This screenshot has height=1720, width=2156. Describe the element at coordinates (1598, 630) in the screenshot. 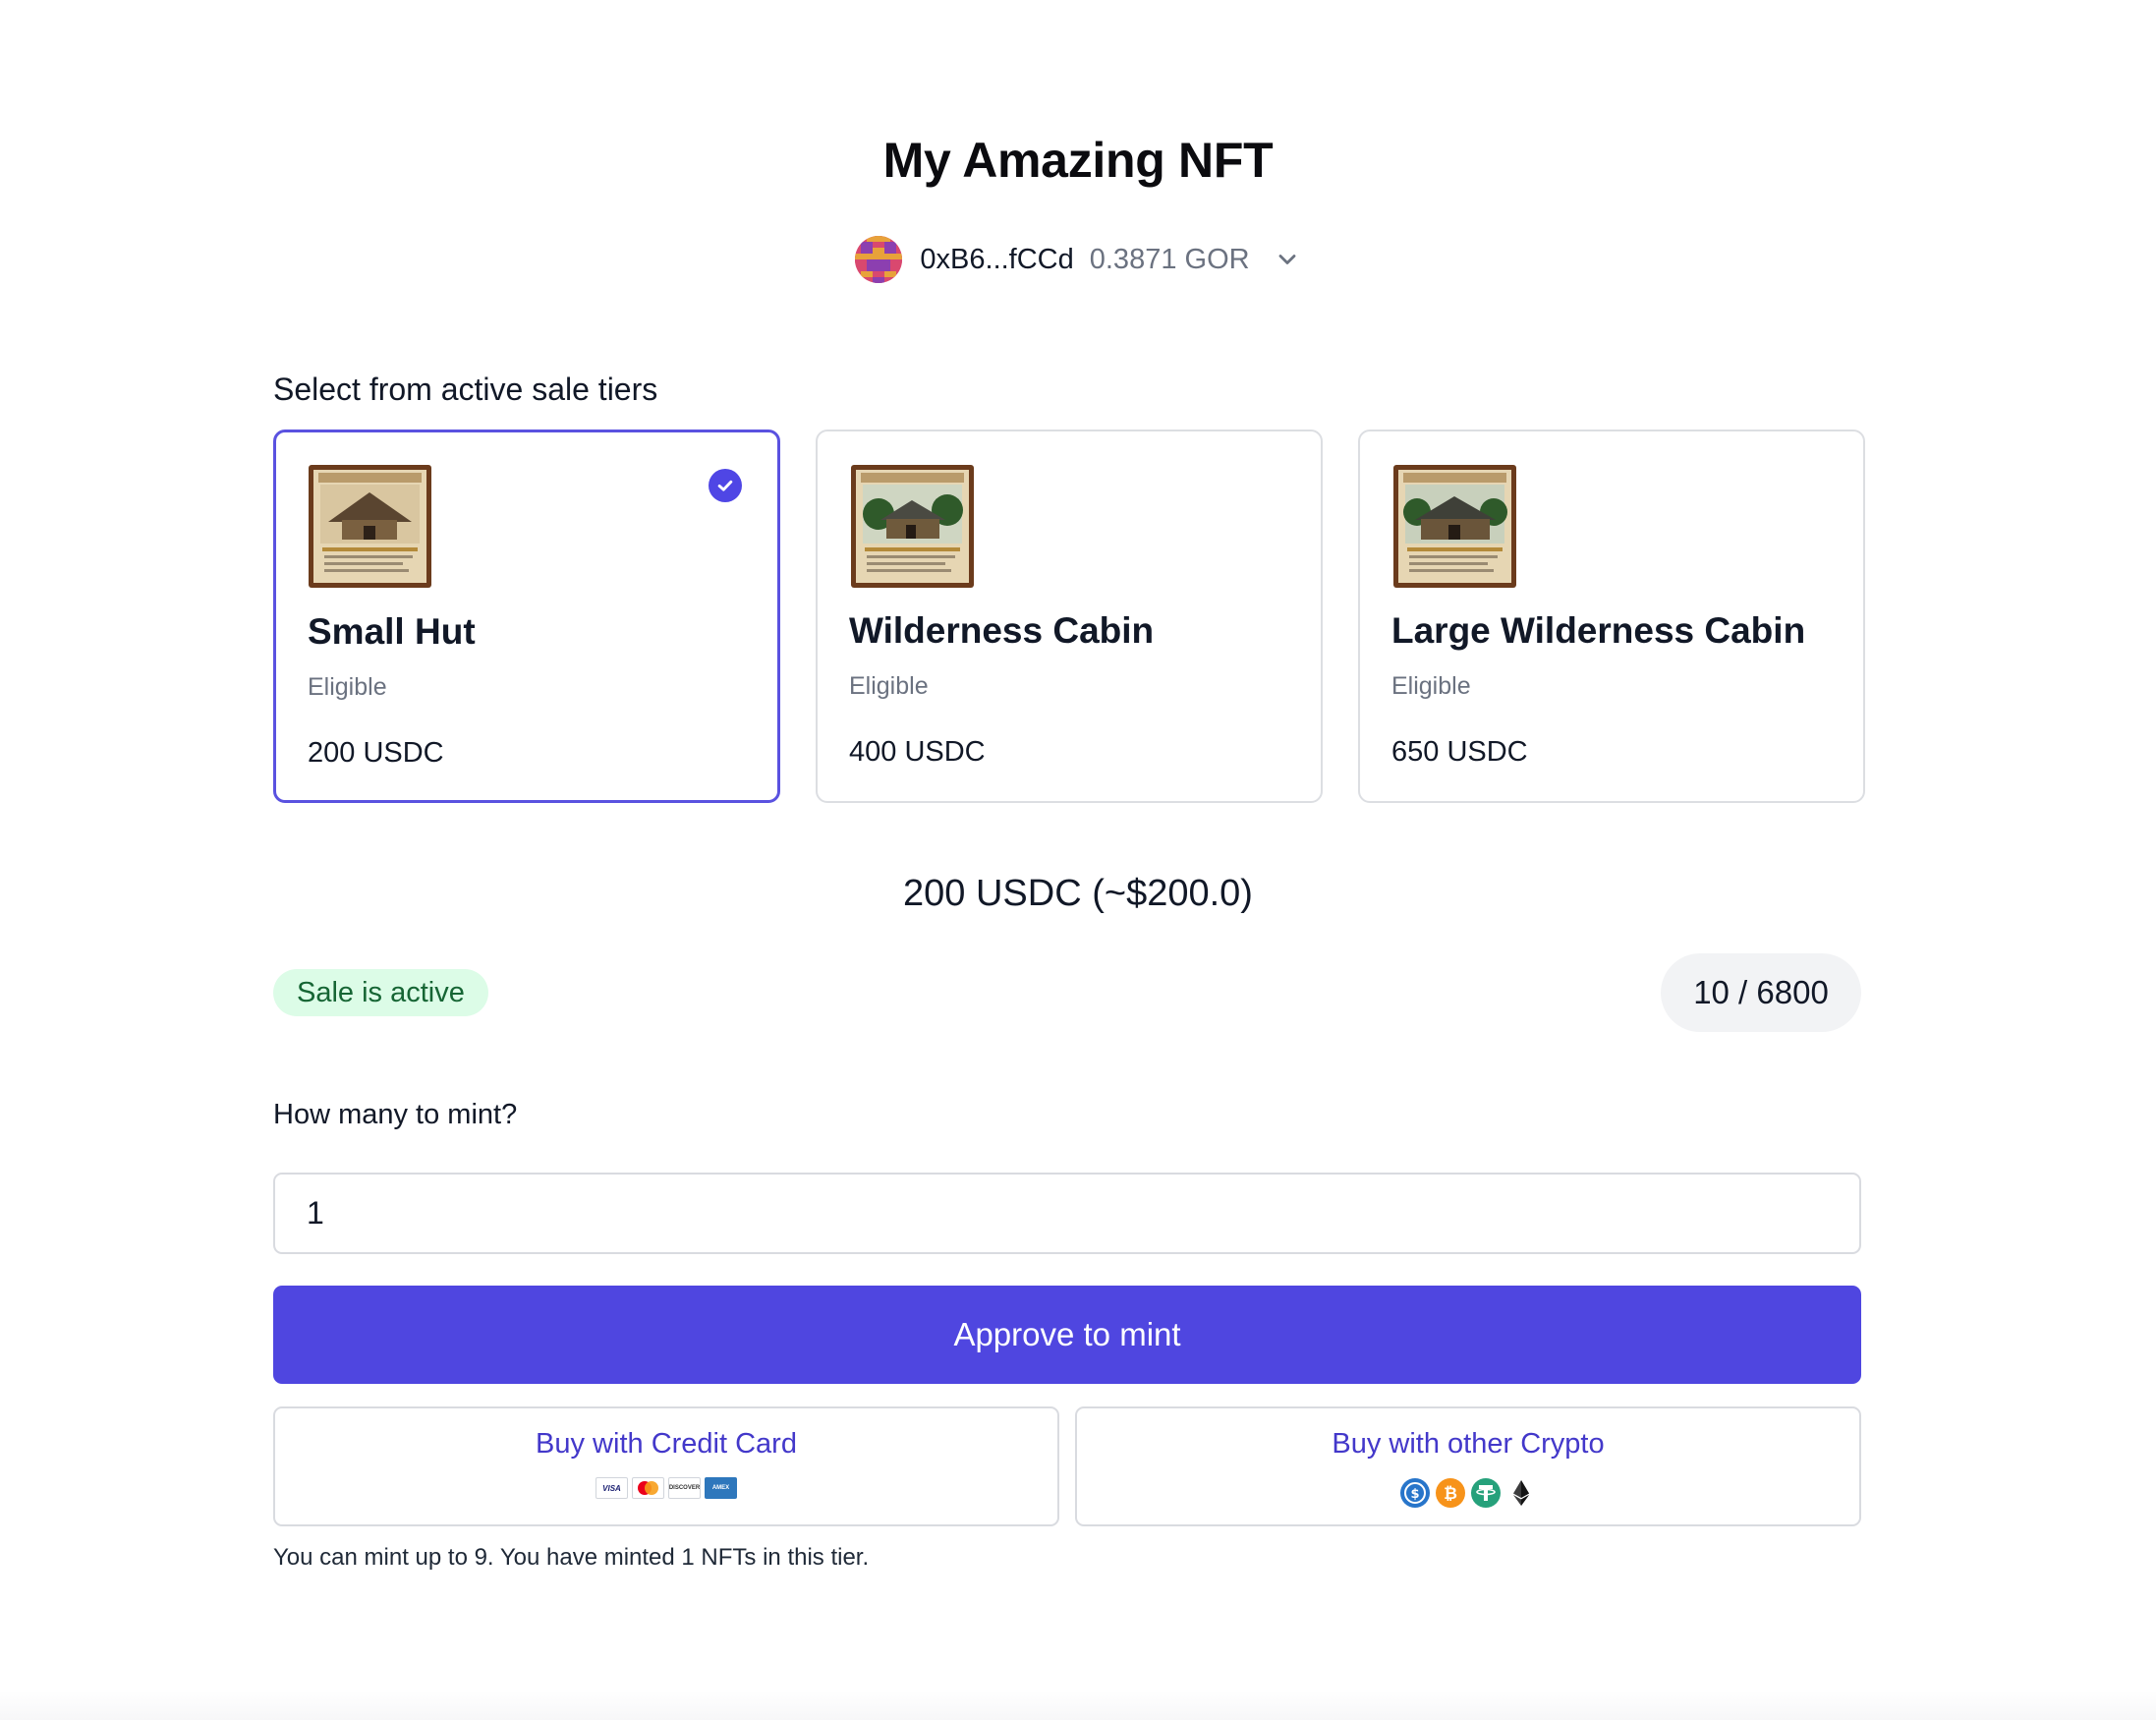

I see `tier-name: Large Wilderness Cabin` at that location.